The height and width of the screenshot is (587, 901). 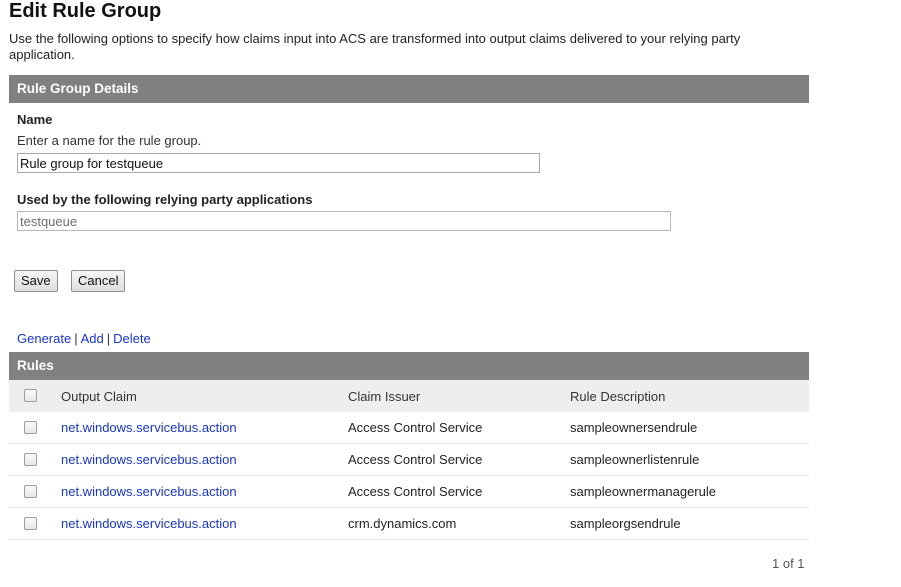 What do you see at coordinates (278, 163) in the screenshot?
I see `rule-group-name-input` at bounding box center [278, 163].